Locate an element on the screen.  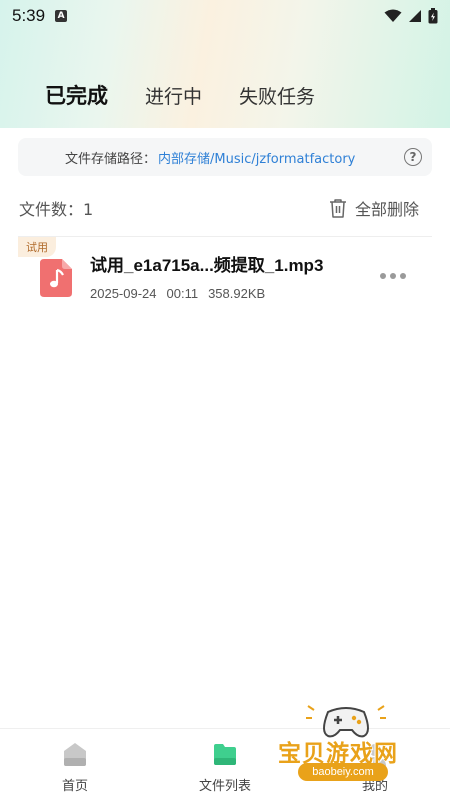
tab-completed: 已完成 is located at coordinates (76, 95).